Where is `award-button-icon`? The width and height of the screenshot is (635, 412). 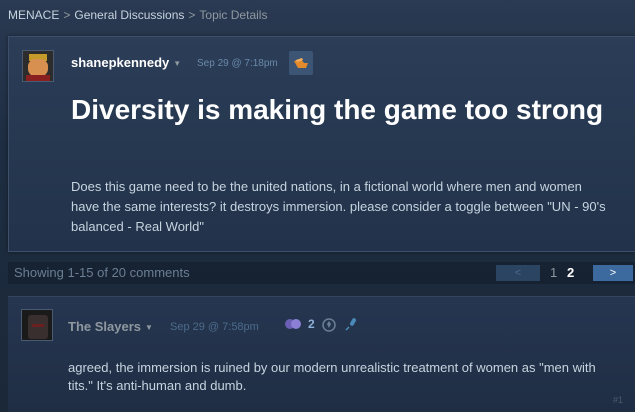 award-button-icon is located at coordinates (329, 324).